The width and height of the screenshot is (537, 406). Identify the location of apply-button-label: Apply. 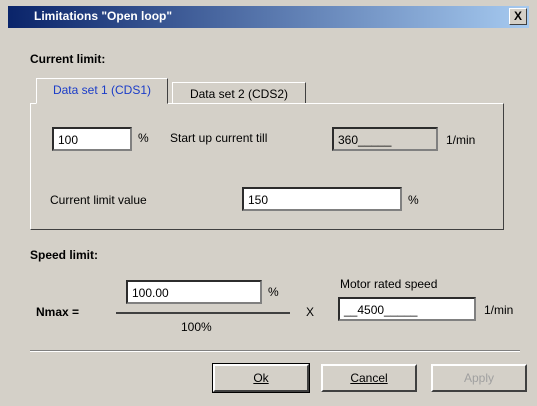
(479, 378).